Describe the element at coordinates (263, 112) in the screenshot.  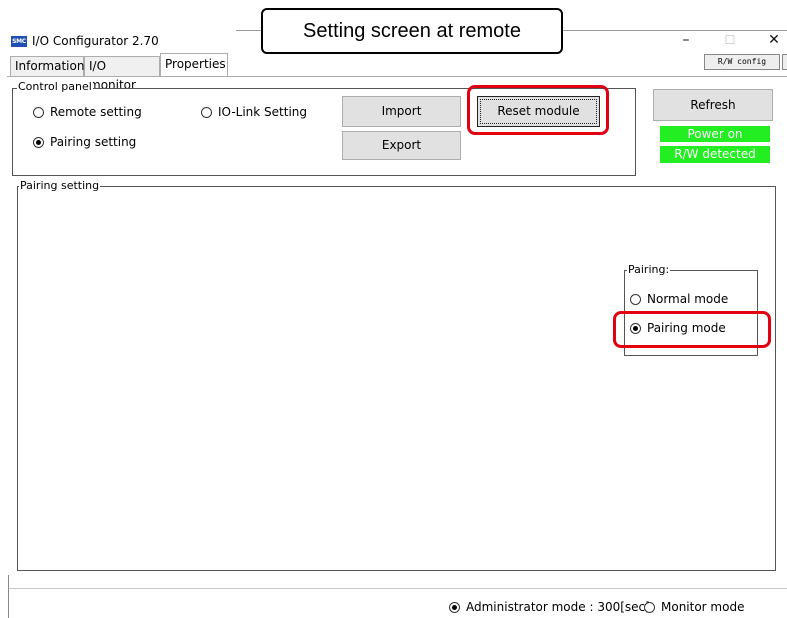
I see `io-link-setting-label: IO-Link Setting` at that location.